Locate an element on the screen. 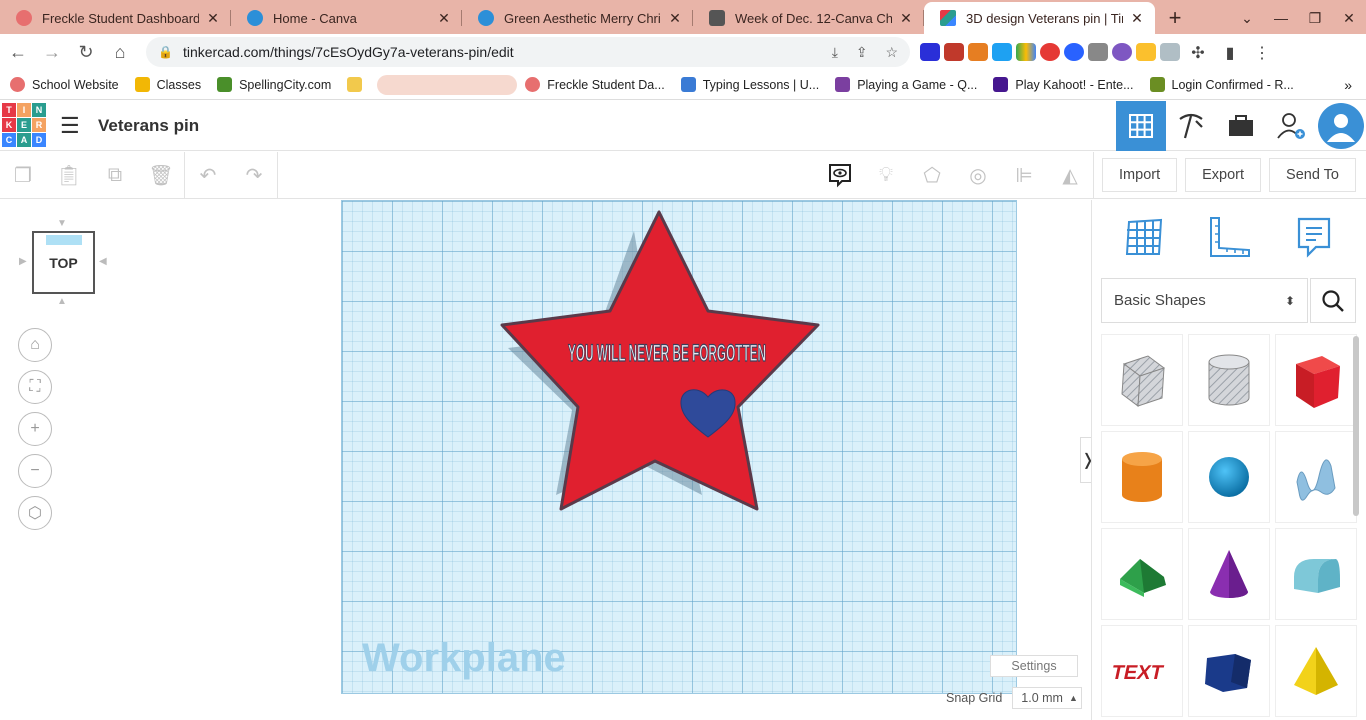 This screenshot has height=720, width=1366. pyramid-shape is located at coordinates (1316, 671).